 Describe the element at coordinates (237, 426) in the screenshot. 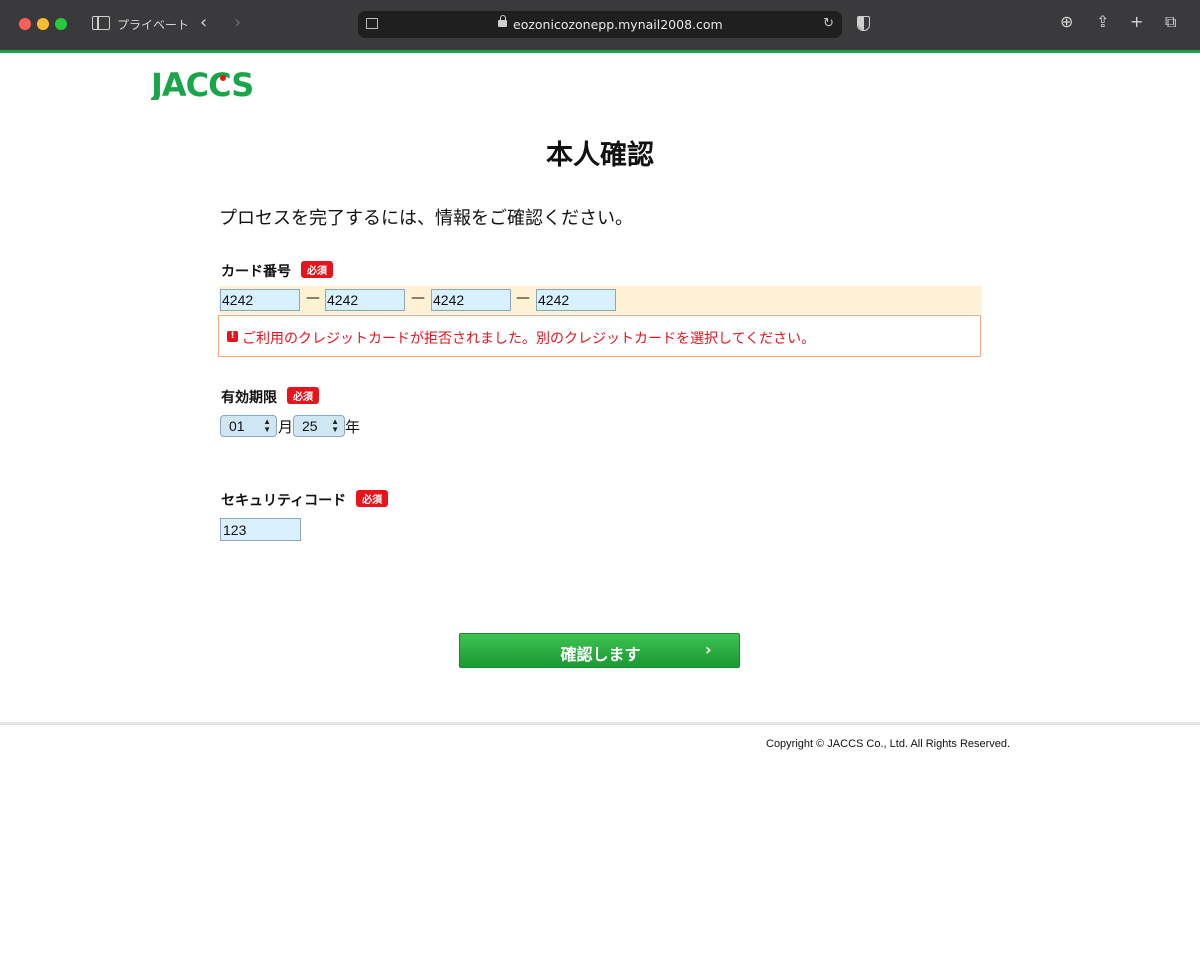

I see `expiry-month-value: 01` at that location.